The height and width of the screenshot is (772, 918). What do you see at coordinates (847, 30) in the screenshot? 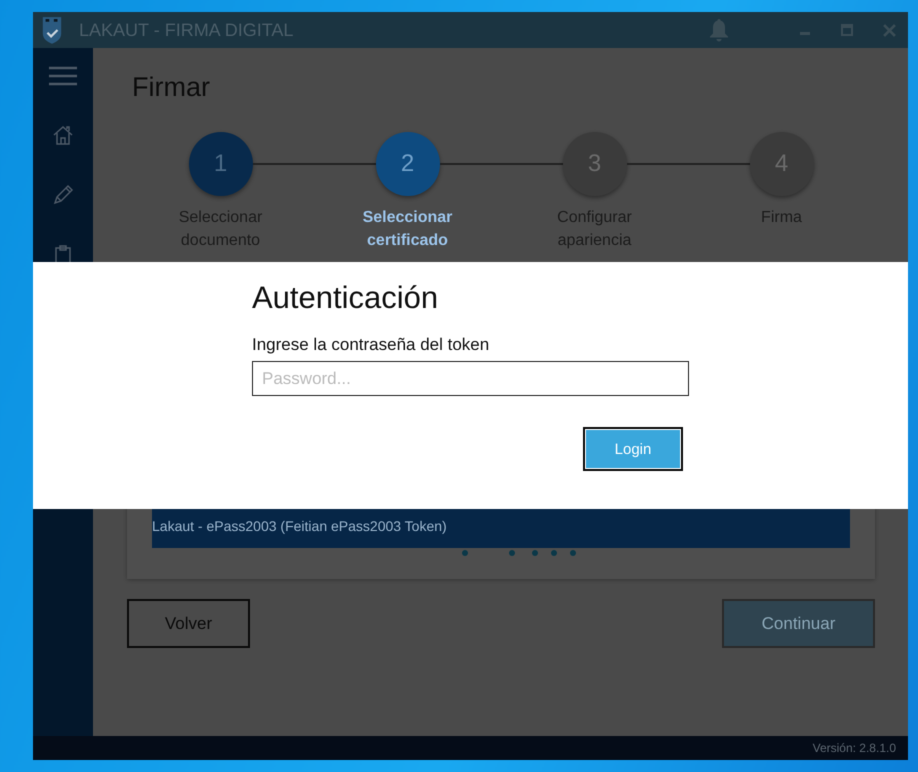
I see `maximize-icon` at bounding box center [847, 30].